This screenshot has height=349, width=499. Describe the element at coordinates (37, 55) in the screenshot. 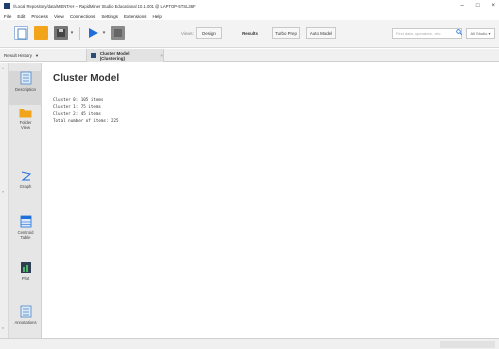

I see `chevron-down-icon: ▼` at that location.